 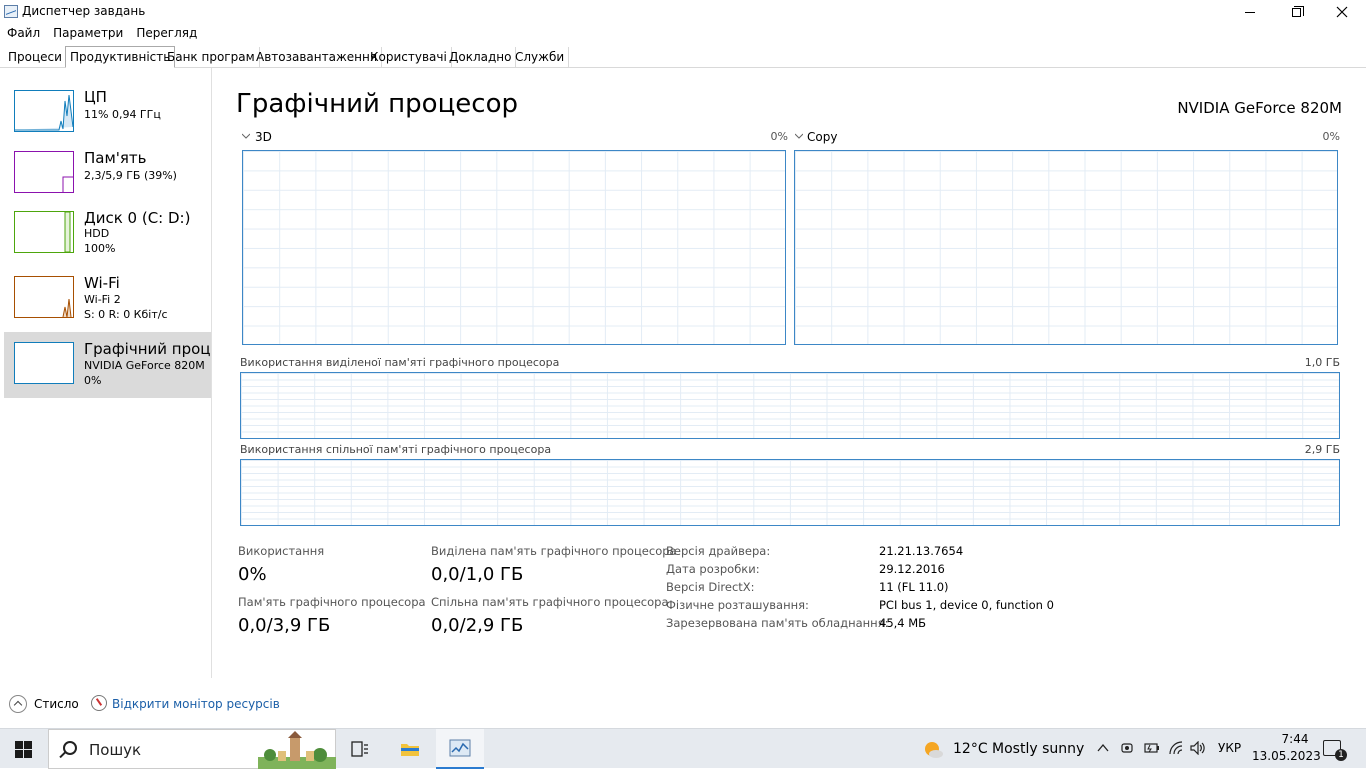 What do you see at coordinates (377, 104) in the screenshot?
I see `page-title: Графічний процесор` at bounding box center [377, 104].